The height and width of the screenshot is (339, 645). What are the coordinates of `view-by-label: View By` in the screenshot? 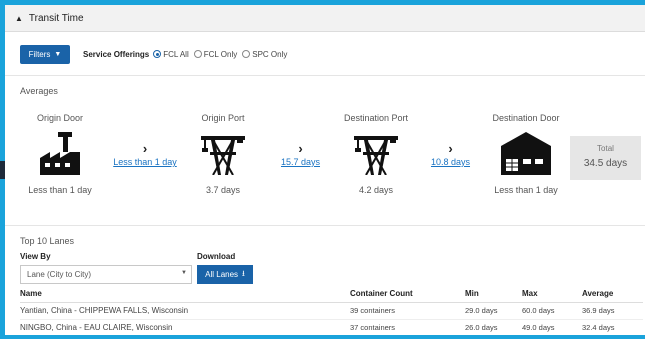 It's located at (35, 256).